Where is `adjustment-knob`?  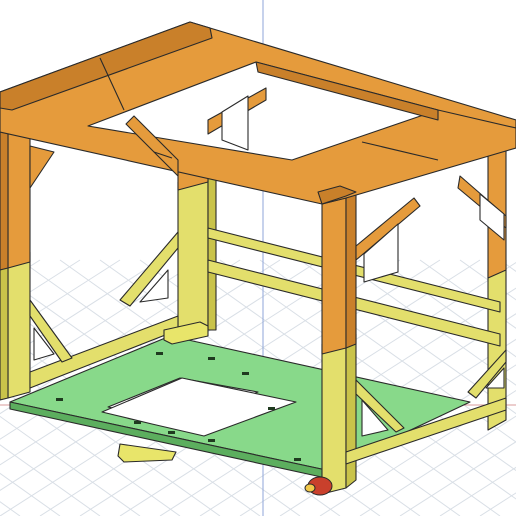
adjustment-knob is located at coordinates (318, 486).